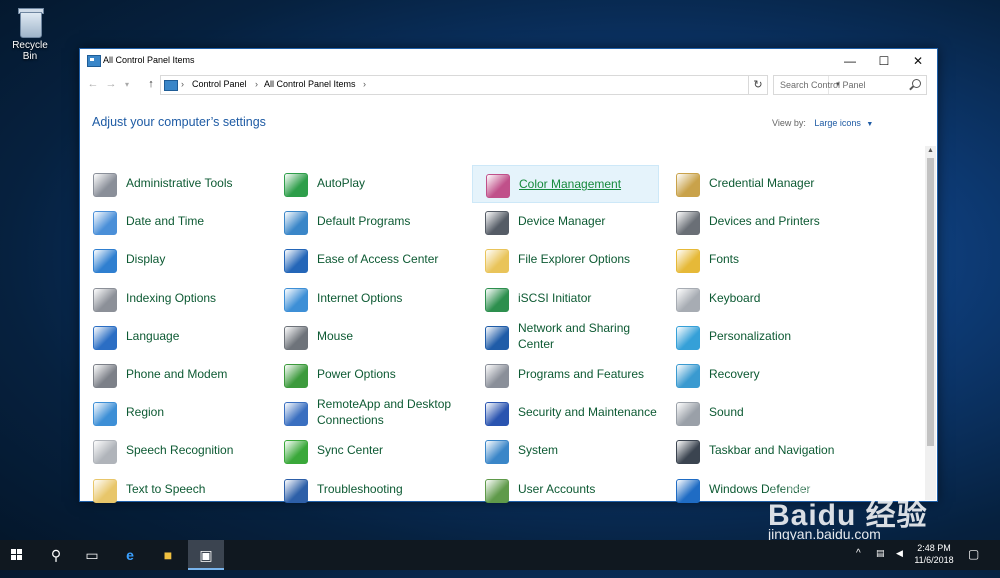 This screenshot has height=578, width=1000. I want to click on control-panel-item: Color Management, so click(565, 184).